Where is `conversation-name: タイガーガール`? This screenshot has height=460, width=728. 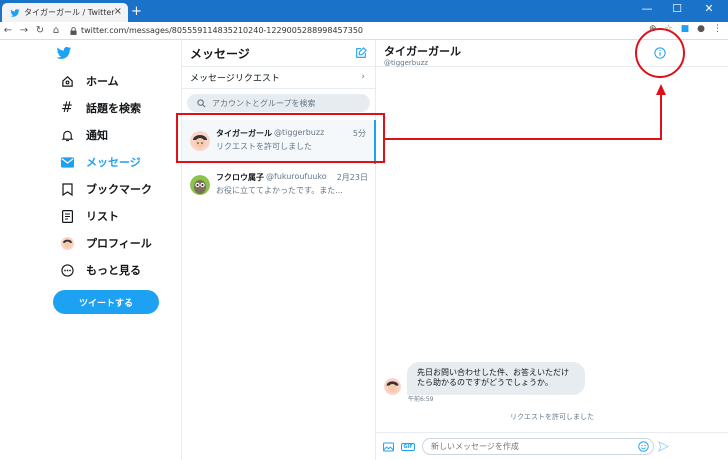 conversation-name: タイガーガール is located at coordinates (244, 133).